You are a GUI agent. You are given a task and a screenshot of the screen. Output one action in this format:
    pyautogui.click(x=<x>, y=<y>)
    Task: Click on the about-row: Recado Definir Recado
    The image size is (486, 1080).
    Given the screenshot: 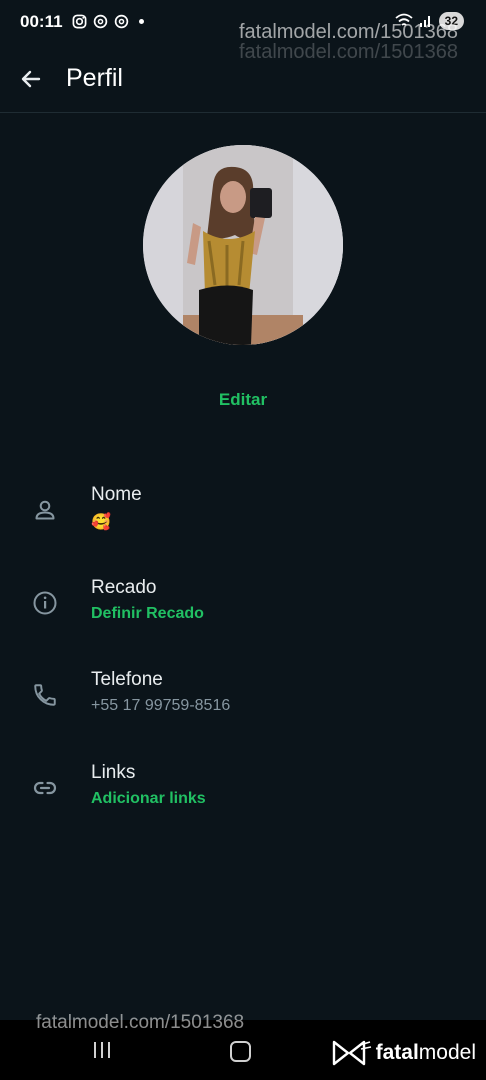 What is the action you would take?
    pyautogui.click(x=243, y=613)
    